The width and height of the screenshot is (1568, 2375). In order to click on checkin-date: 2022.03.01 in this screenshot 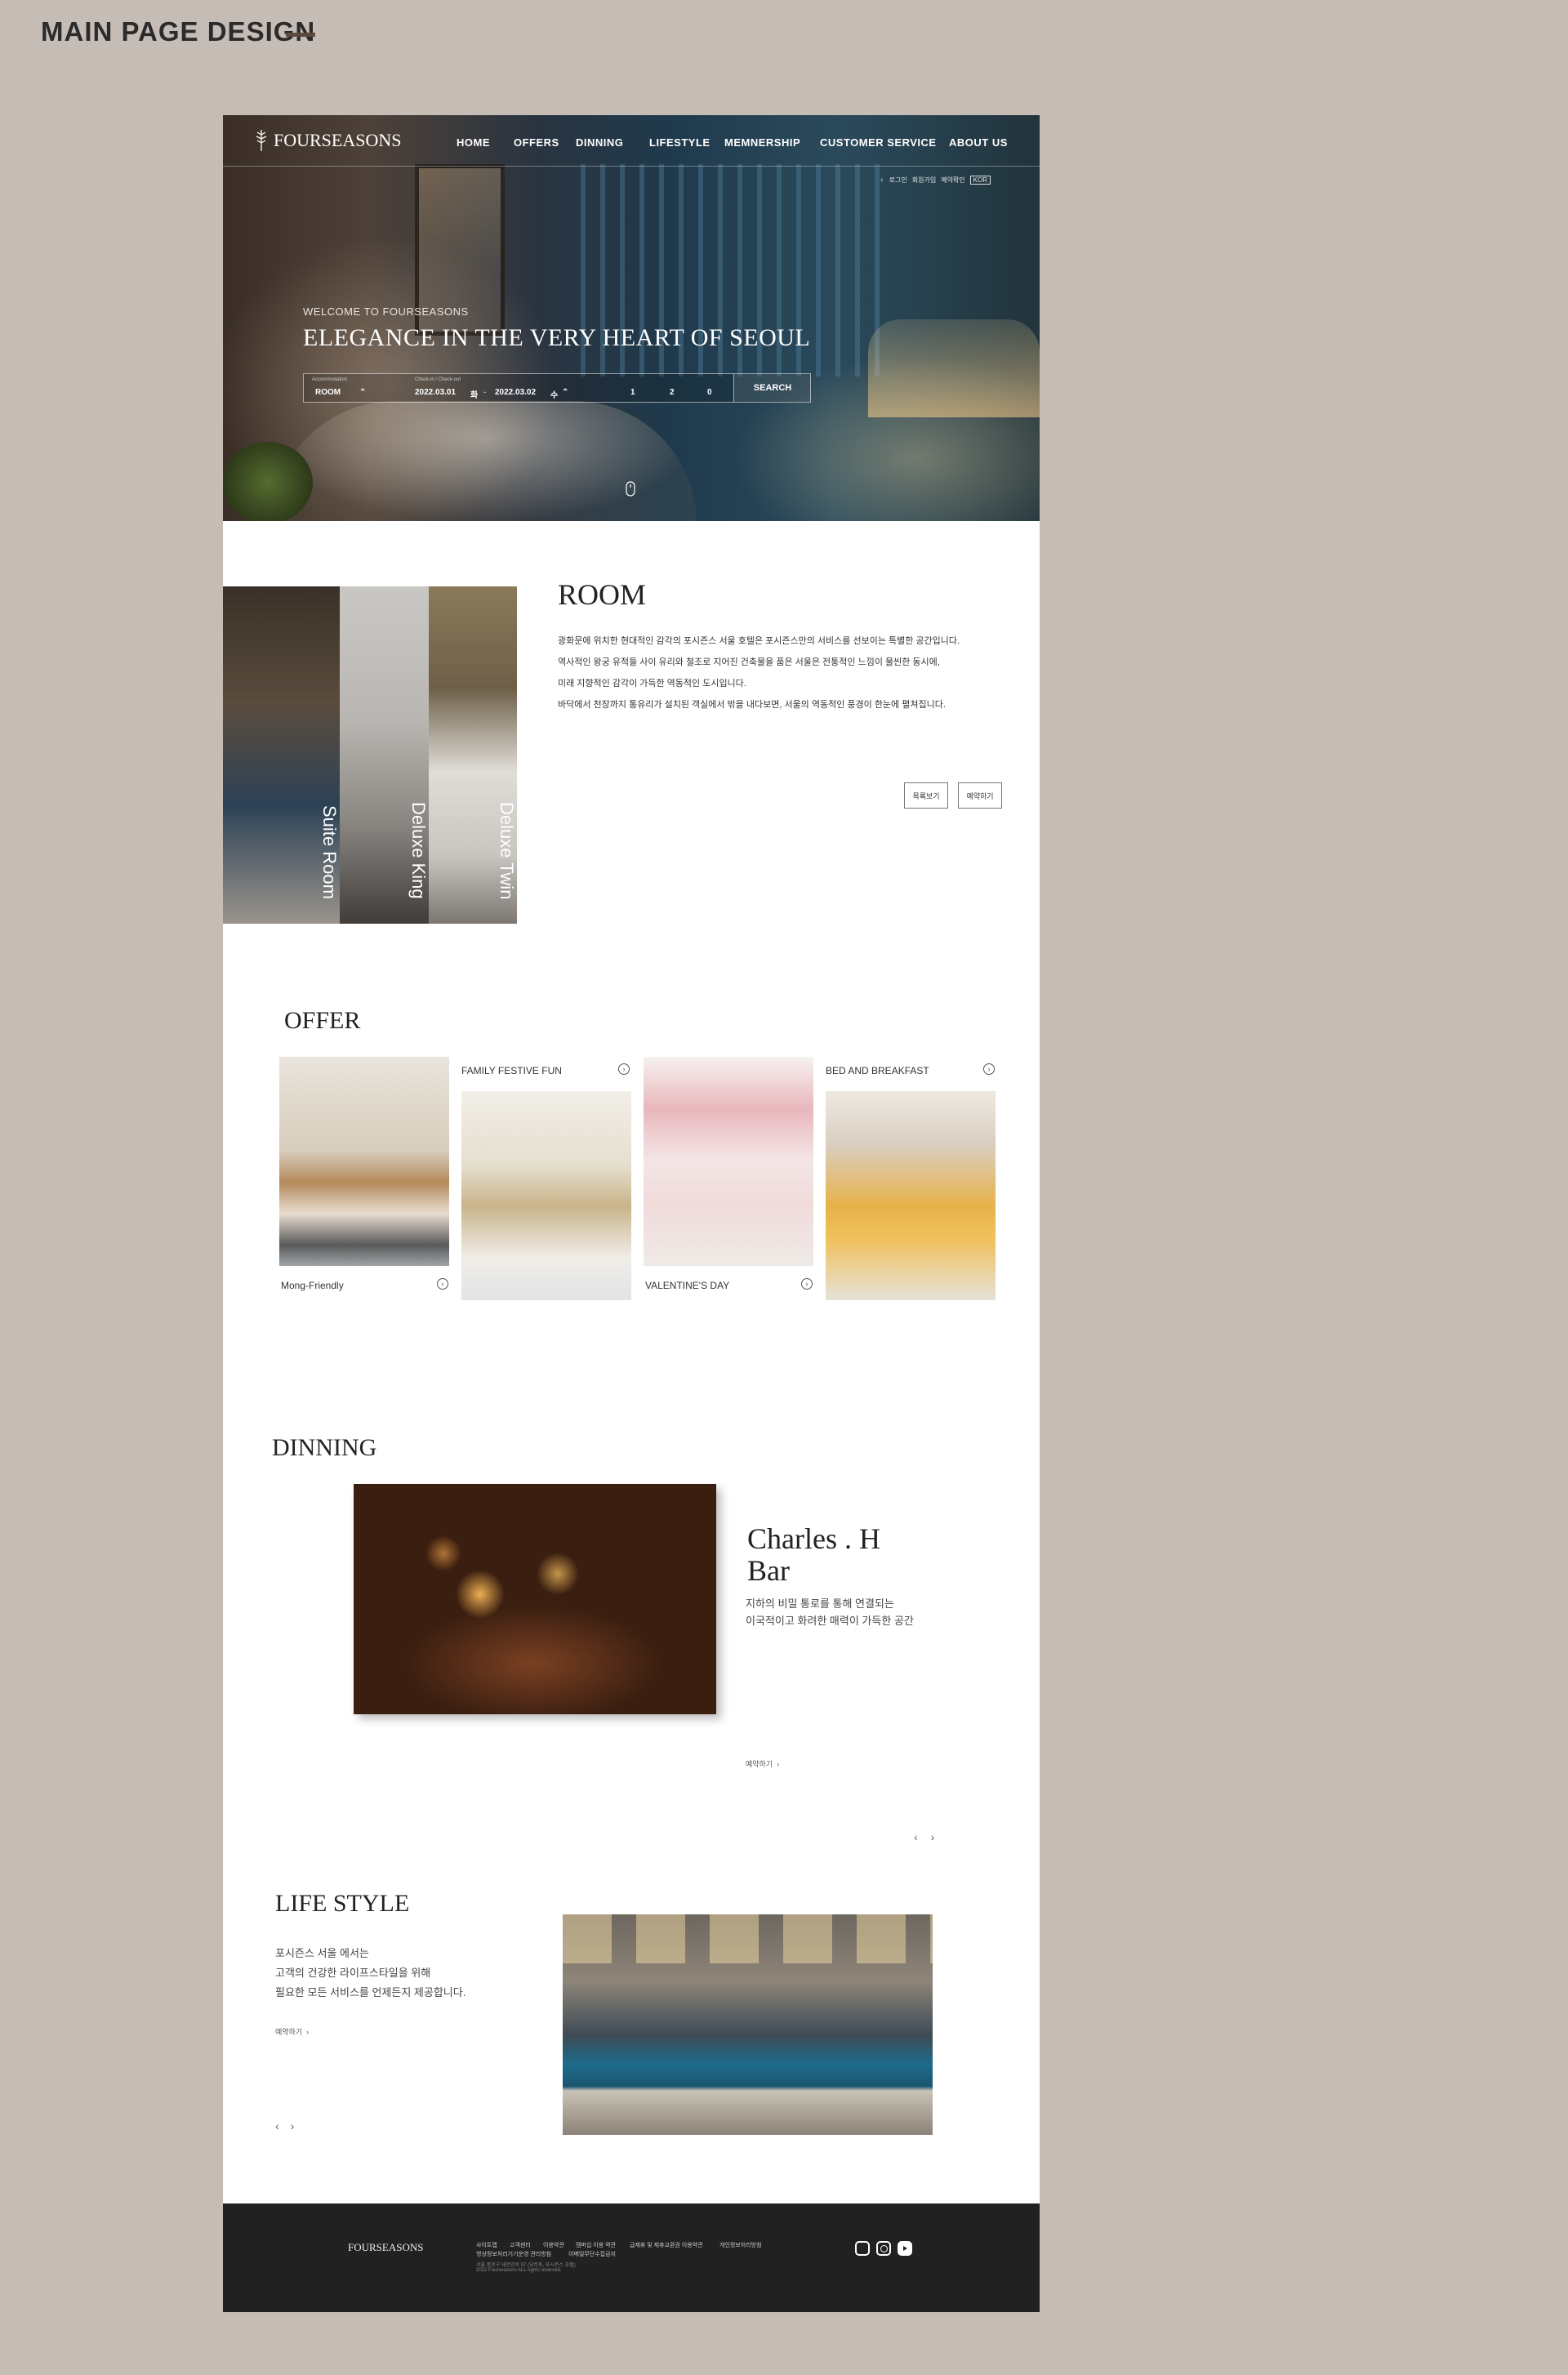, I will do `click(436, 392)`.